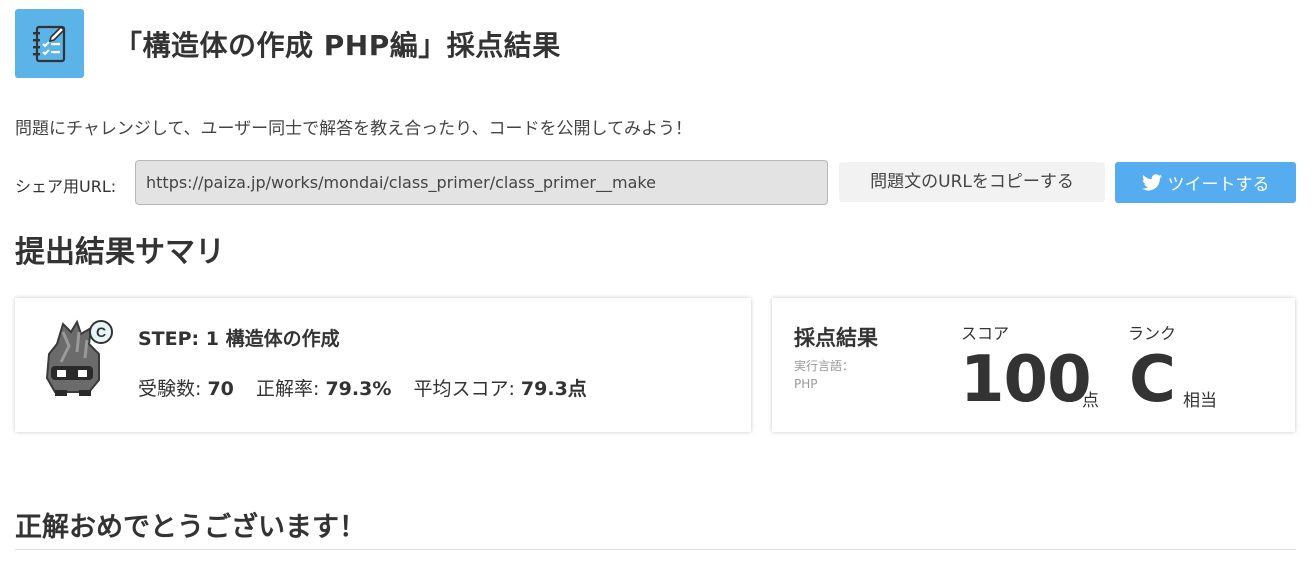 Image resolution: width=1312 pixels, height=562 pixels. Describe the element at coordinates (101, 332) in the screenshot. I see `rank-badge-letter: C` at that location.